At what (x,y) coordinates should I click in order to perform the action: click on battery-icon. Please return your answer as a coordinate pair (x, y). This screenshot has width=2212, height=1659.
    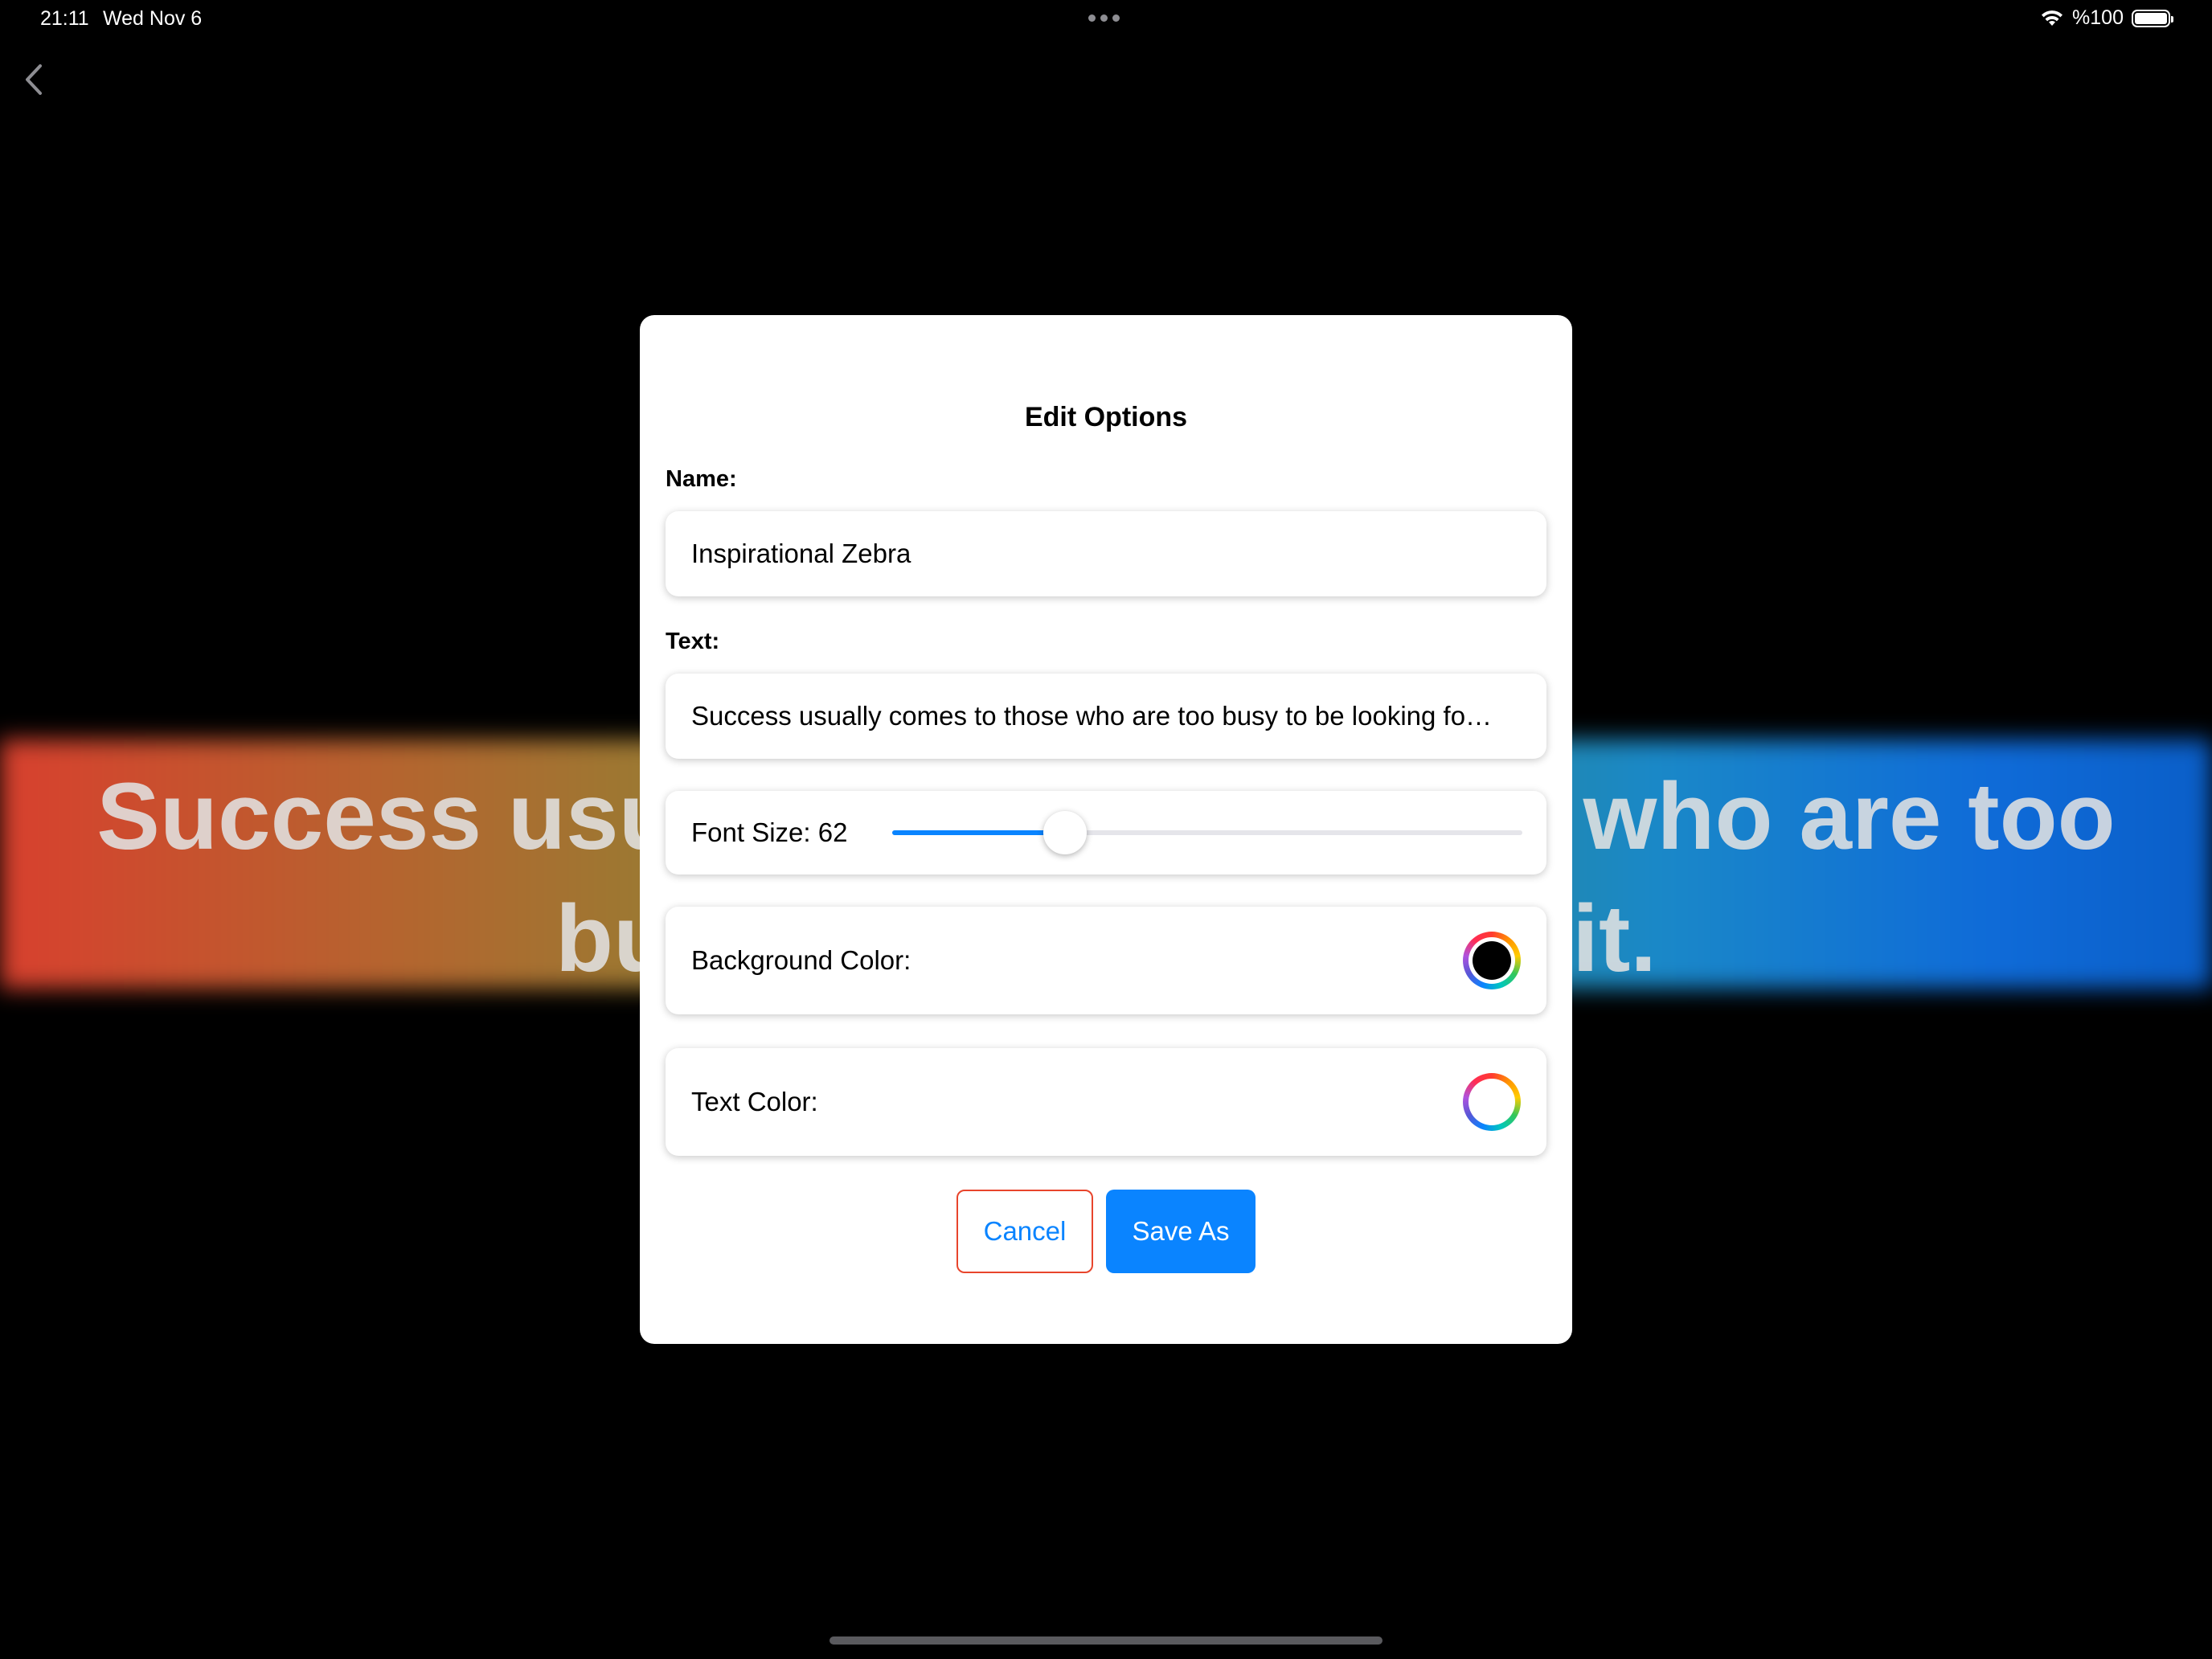
    Looking at the image, I should click on (2152, 18).